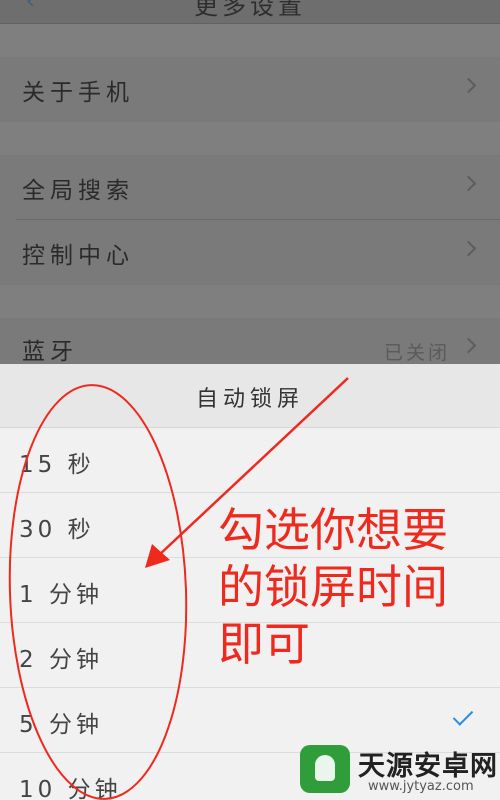 The width and height of the screenshot is (500, 800). What do you see at coordinates (57, 465) in the screenshot?
I see `option-label: 15 秒` at bounding box center [57, 465].